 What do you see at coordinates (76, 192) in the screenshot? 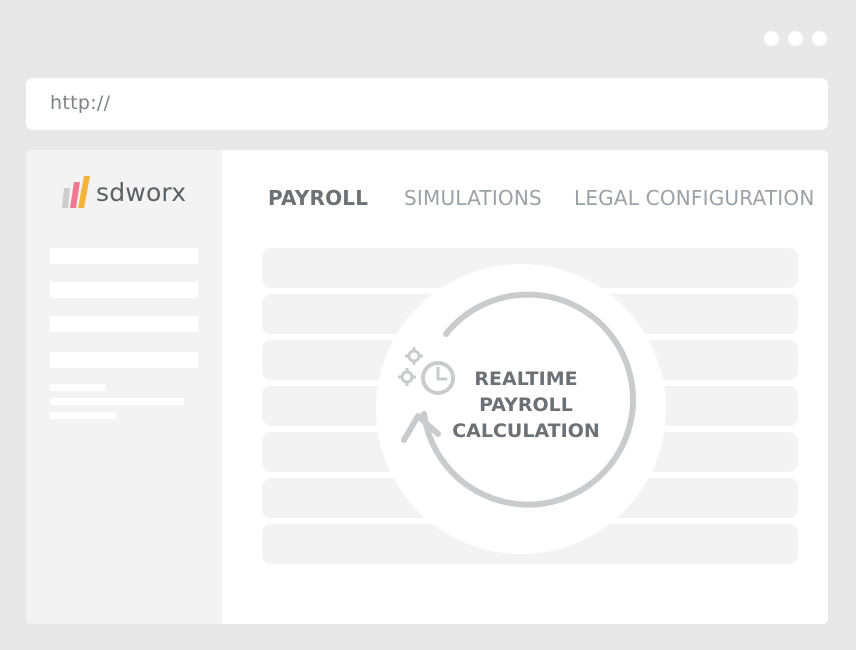
I see `logo-mark-icon` at bounding box center [76, 192].